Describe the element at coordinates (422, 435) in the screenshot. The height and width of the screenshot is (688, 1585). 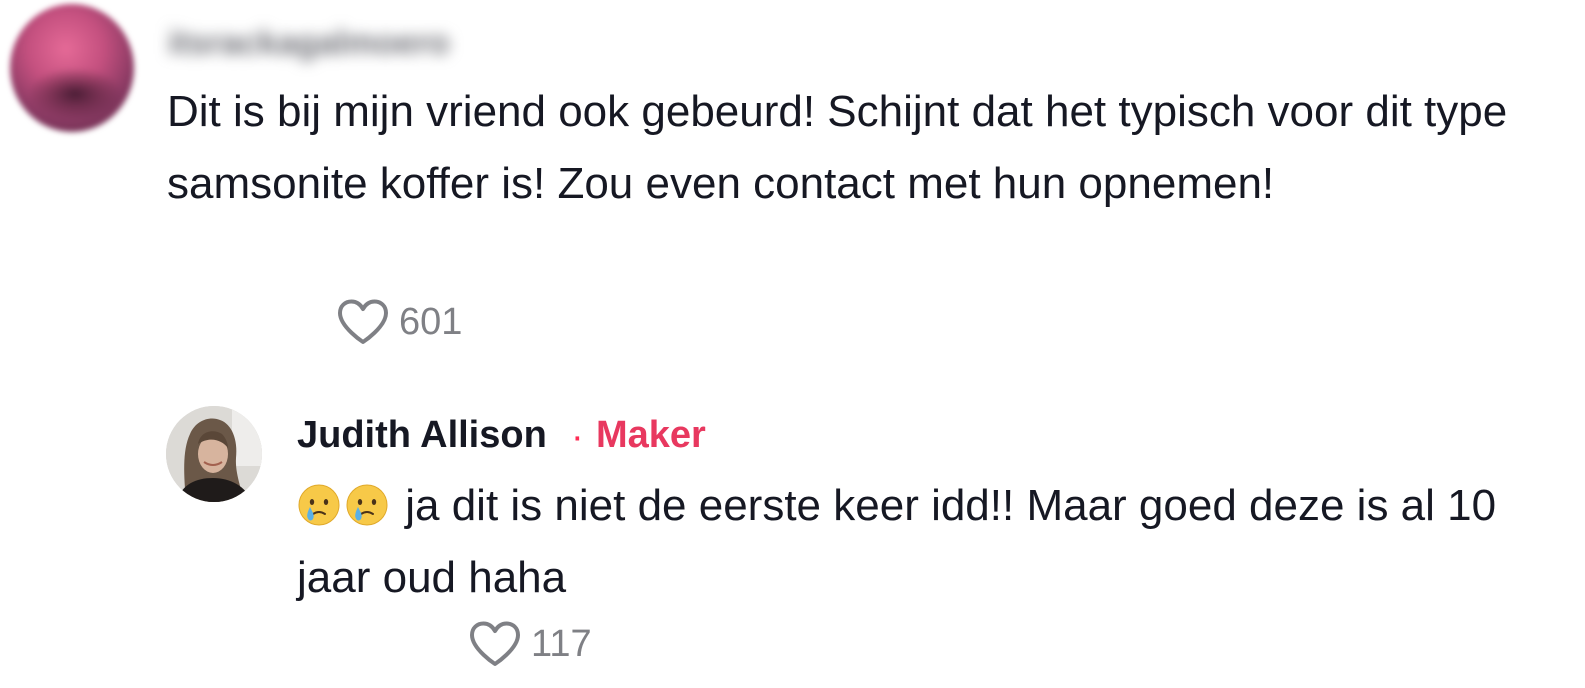
I see `reply-author-name: Judith Allison` at that location.